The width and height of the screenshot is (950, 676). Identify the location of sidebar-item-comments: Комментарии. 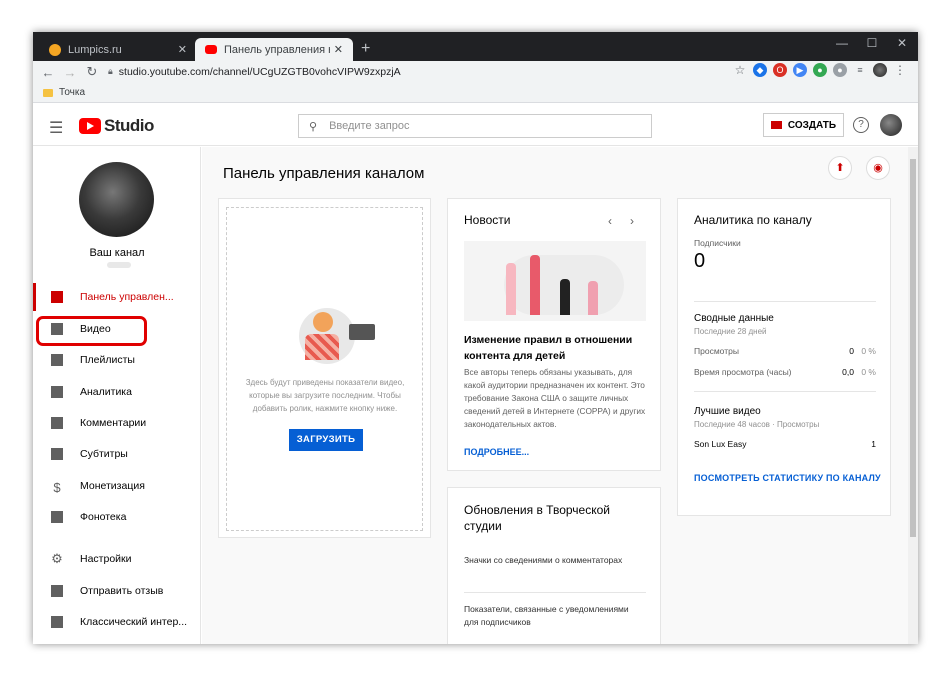
(117, 423).